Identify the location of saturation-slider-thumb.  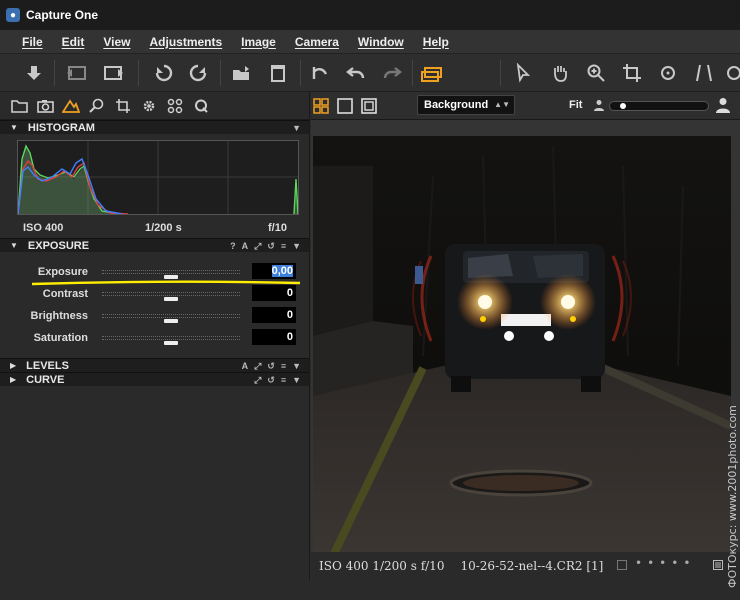
(171, 343).